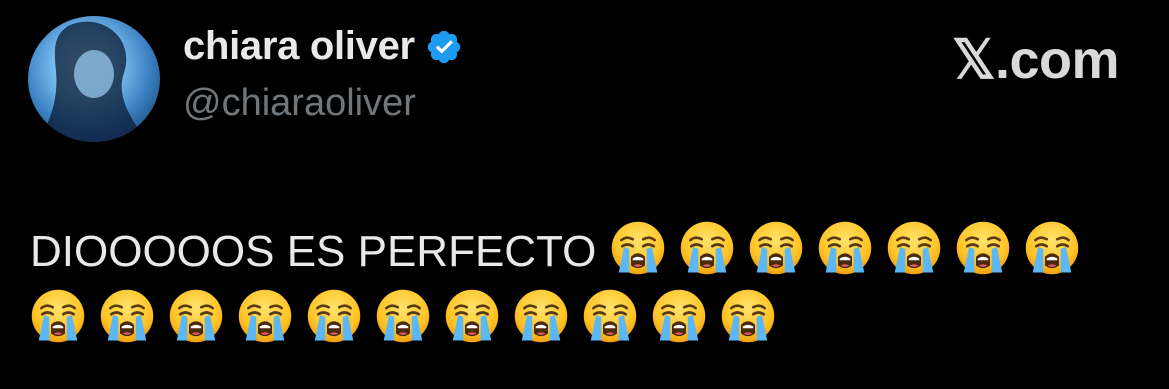  I want to click on profile-avatar, so click(94, 79).